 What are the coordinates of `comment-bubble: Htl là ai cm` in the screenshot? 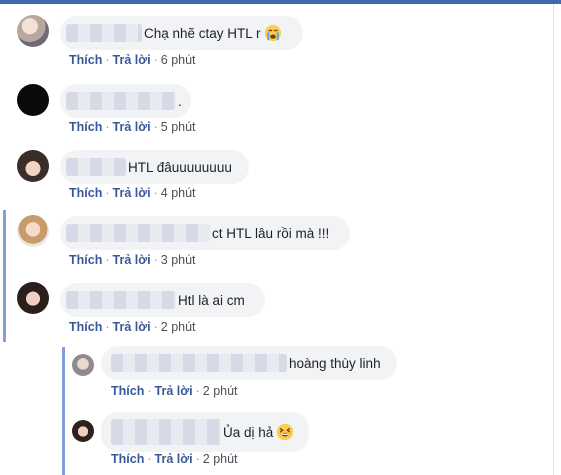 It's located at (162, 300).